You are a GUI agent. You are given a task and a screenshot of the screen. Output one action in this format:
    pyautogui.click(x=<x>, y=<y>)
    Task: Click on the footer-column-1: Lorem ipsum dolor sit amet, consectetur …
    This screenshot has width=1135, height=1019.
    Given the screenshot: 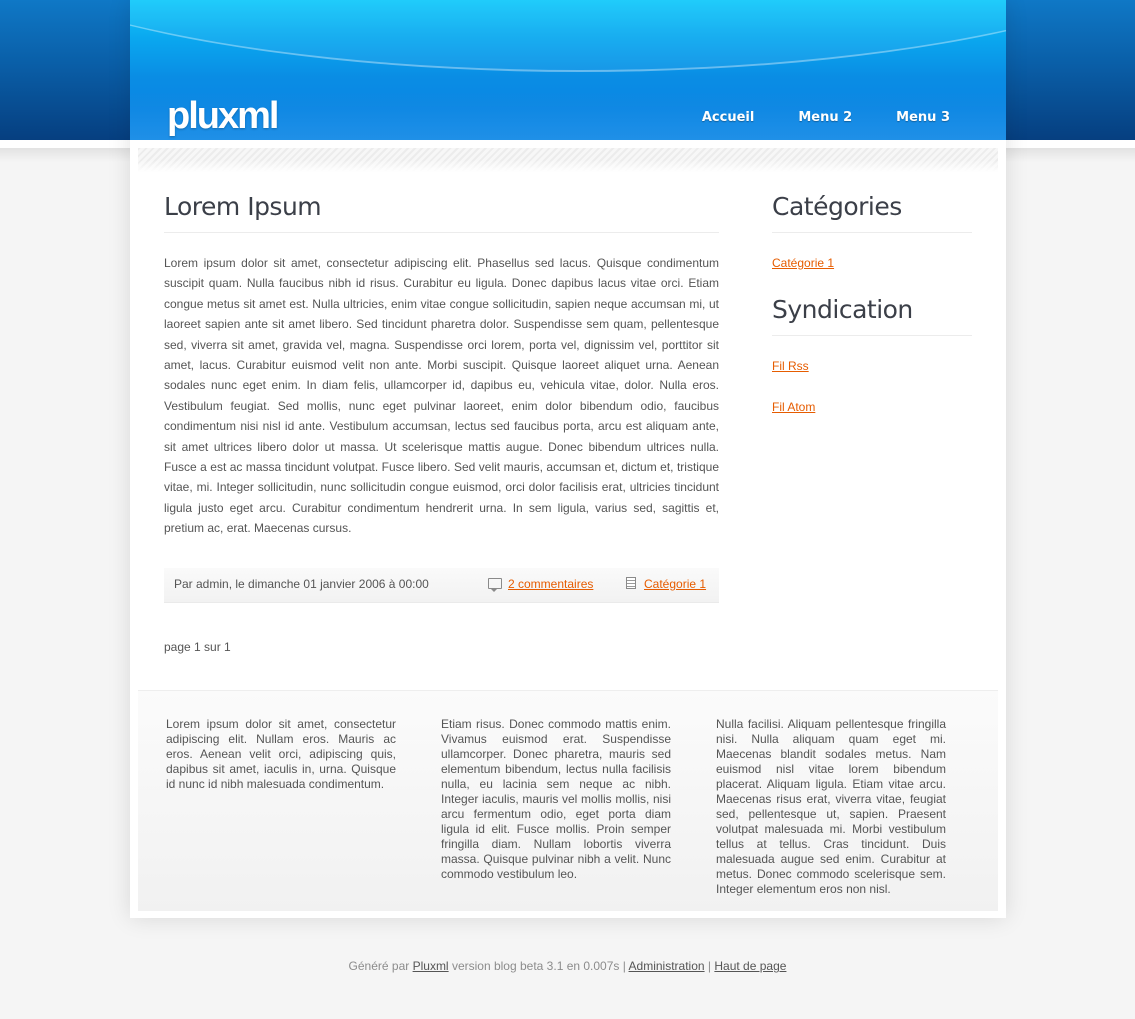 What is the action you would take?
    pyautogui.click(x=281, y=754)
    